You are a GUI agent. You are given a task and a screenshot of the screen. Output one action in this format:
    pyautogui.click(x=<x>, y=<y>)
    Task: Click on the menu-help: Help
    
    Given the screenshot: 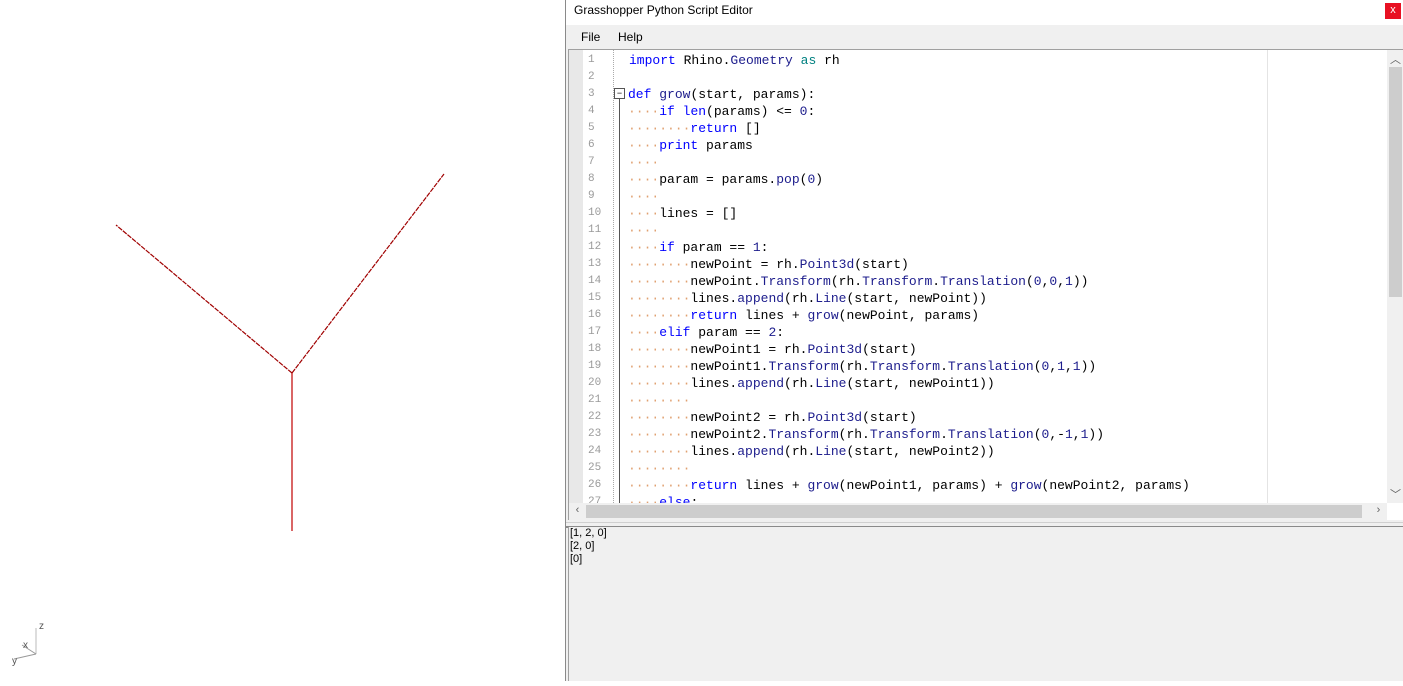 What is the action you would take?
    pyautogui.click(x=630, y=37)
    